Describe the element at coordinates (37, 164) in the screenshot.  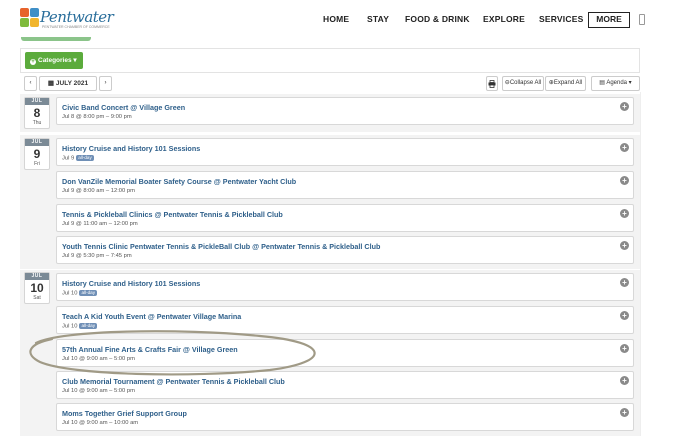
I see `date-weekday: Fri` at that location.